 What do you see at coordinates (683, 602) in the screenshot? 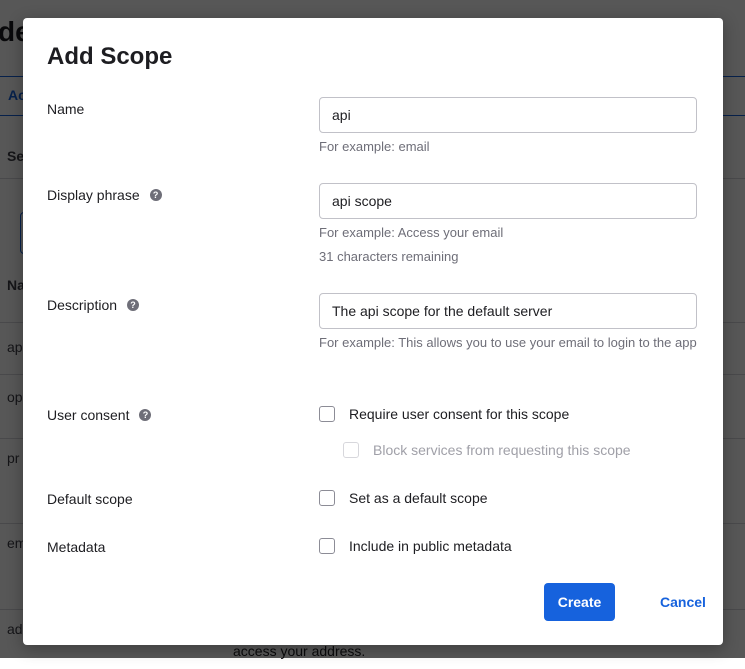
I see `cancel-button: Cancel` at bounding box center [683, 602].